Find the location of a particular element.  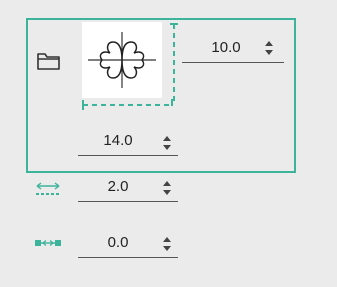

four-leaf-clover-icon is located at coordinates (122, 60).